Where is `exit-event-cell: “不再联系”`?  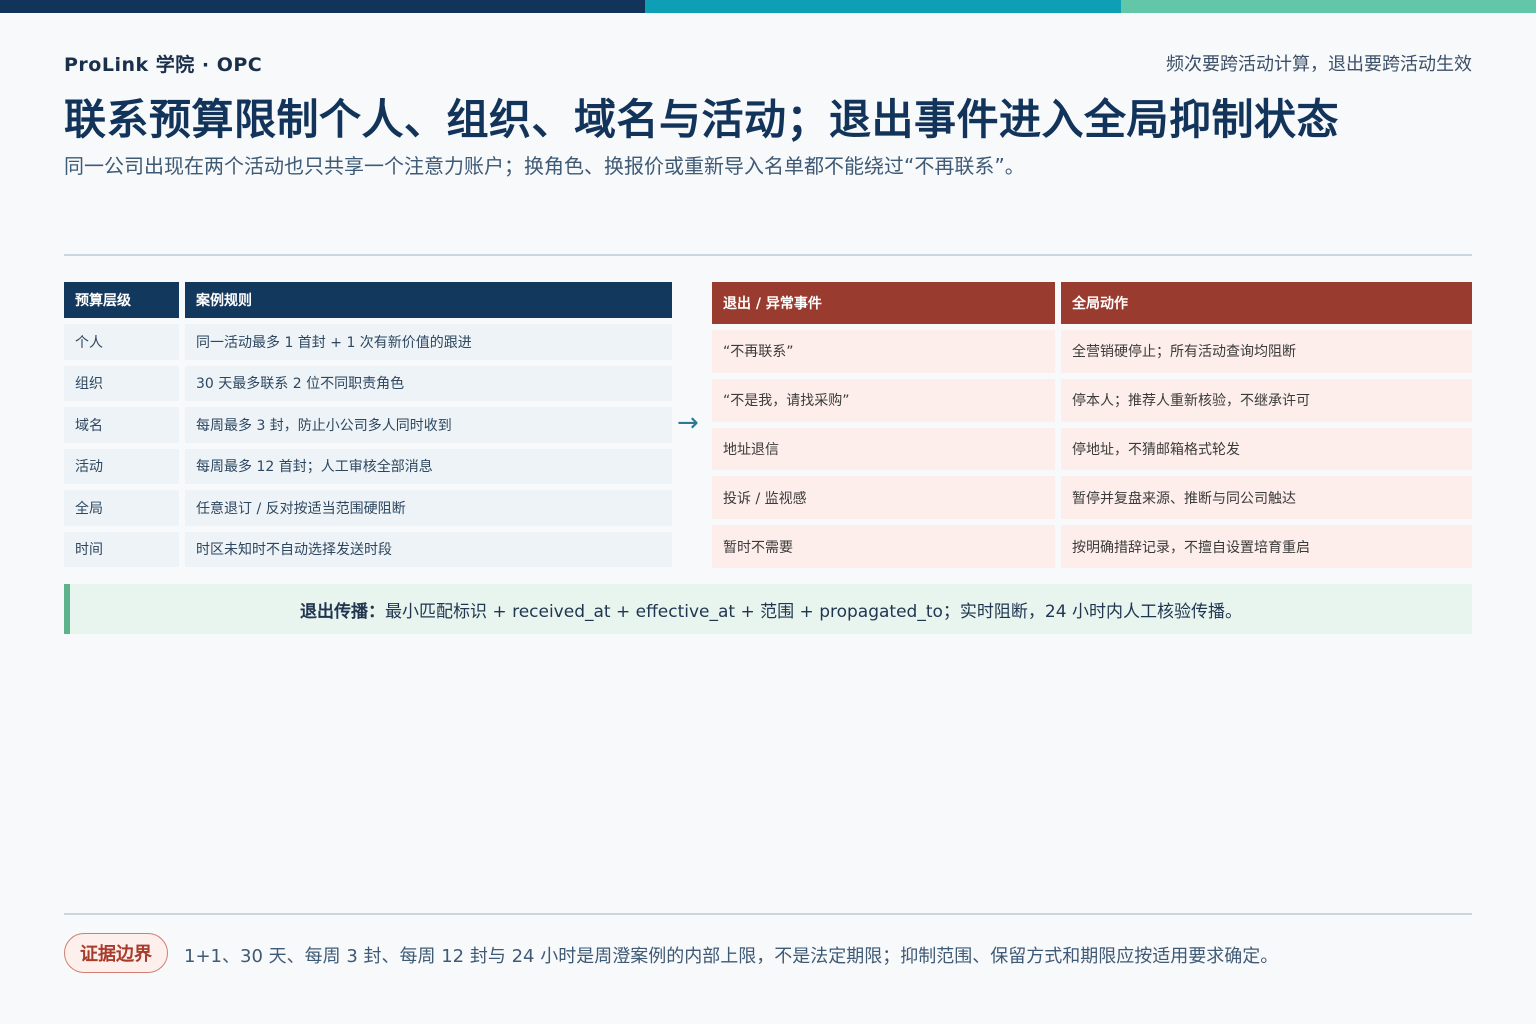
exit-event-cell: “不再联系” is located at coordinates (883, 351).